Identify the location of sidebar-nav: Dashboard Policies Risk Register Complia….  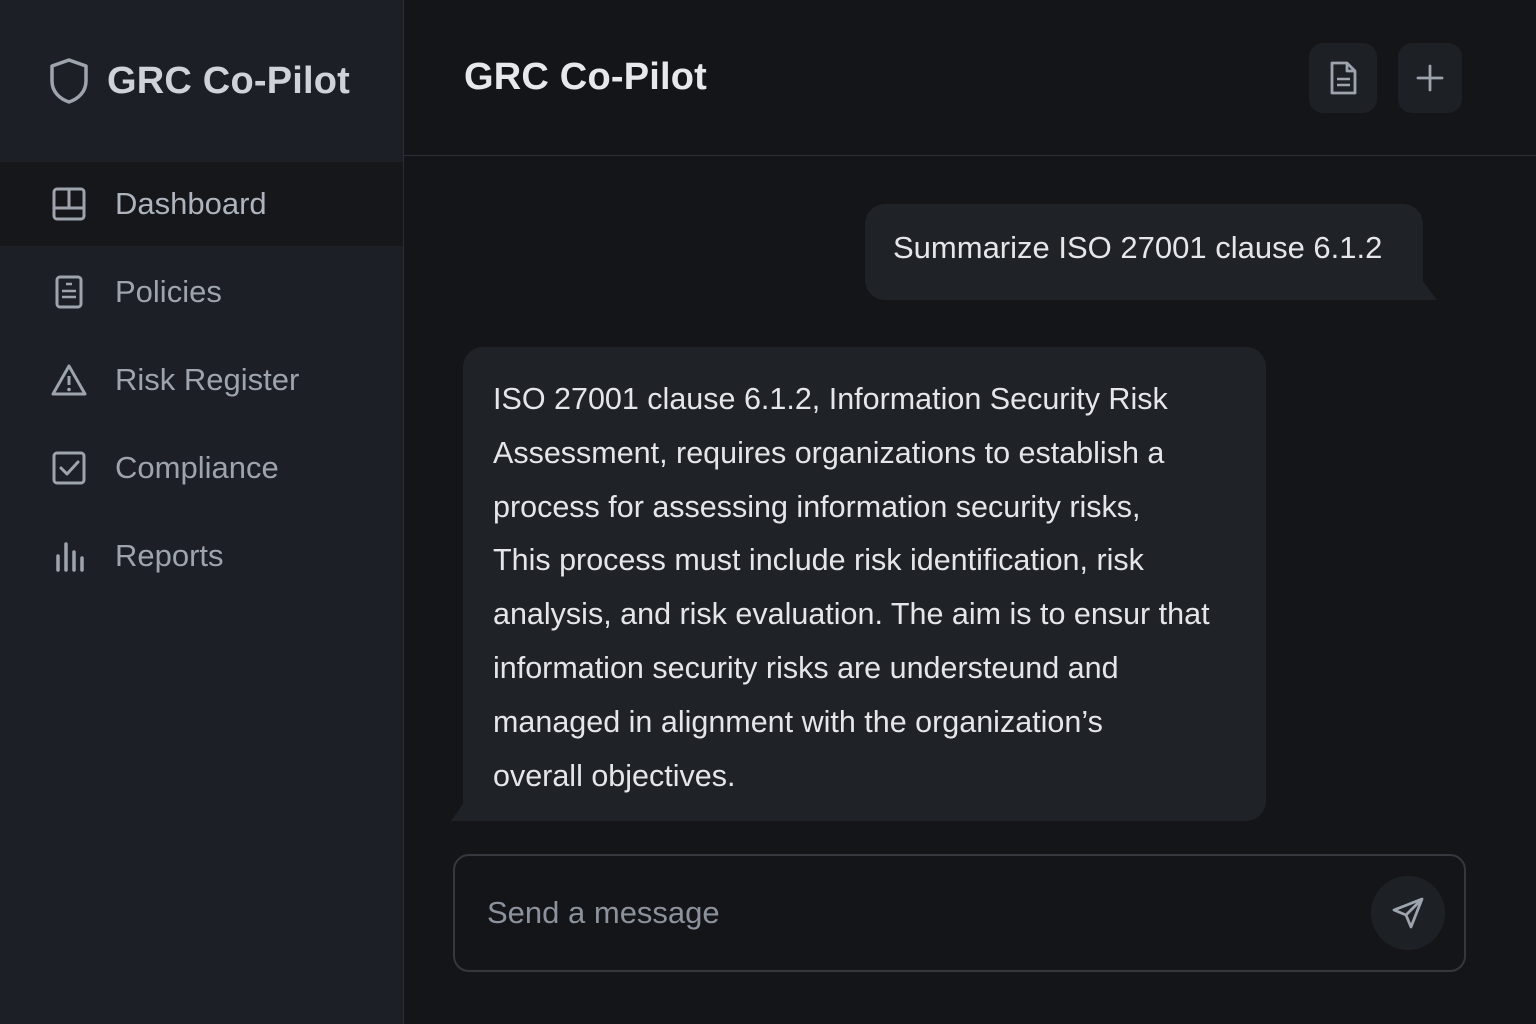
(201, 380).